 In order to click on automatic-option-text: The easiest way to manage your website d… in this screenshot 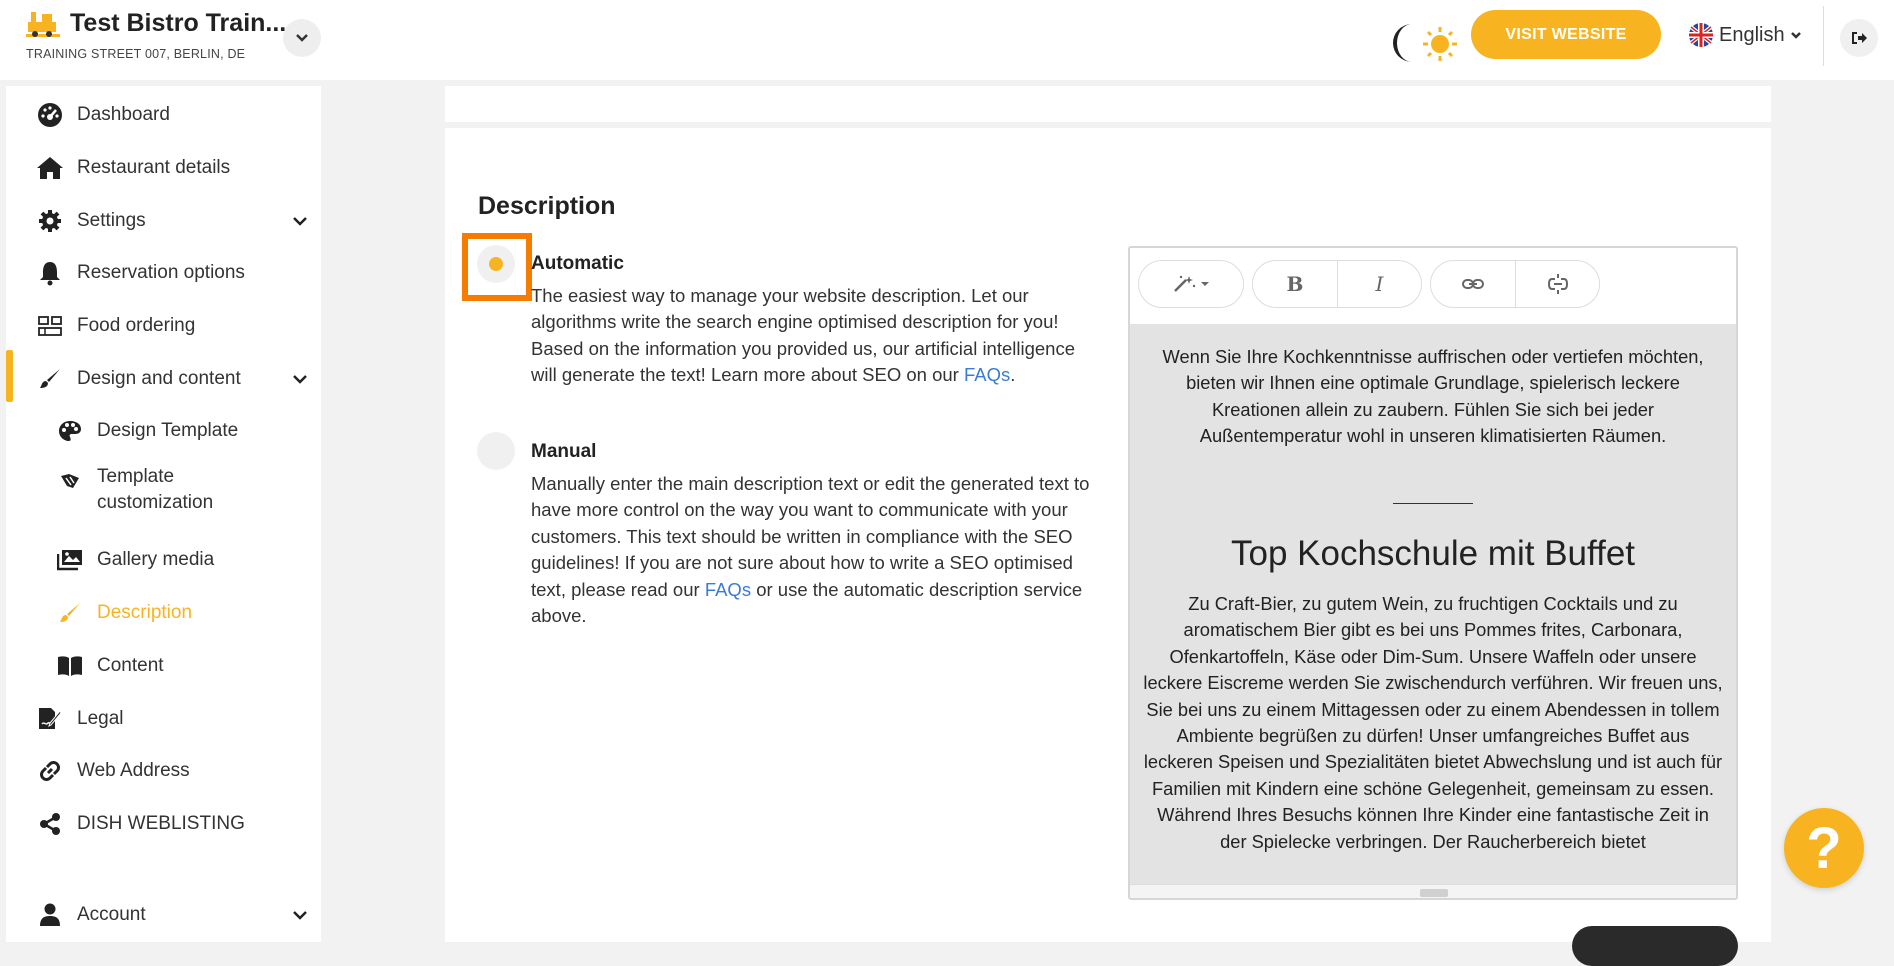, I will do `click(811, 336)`.